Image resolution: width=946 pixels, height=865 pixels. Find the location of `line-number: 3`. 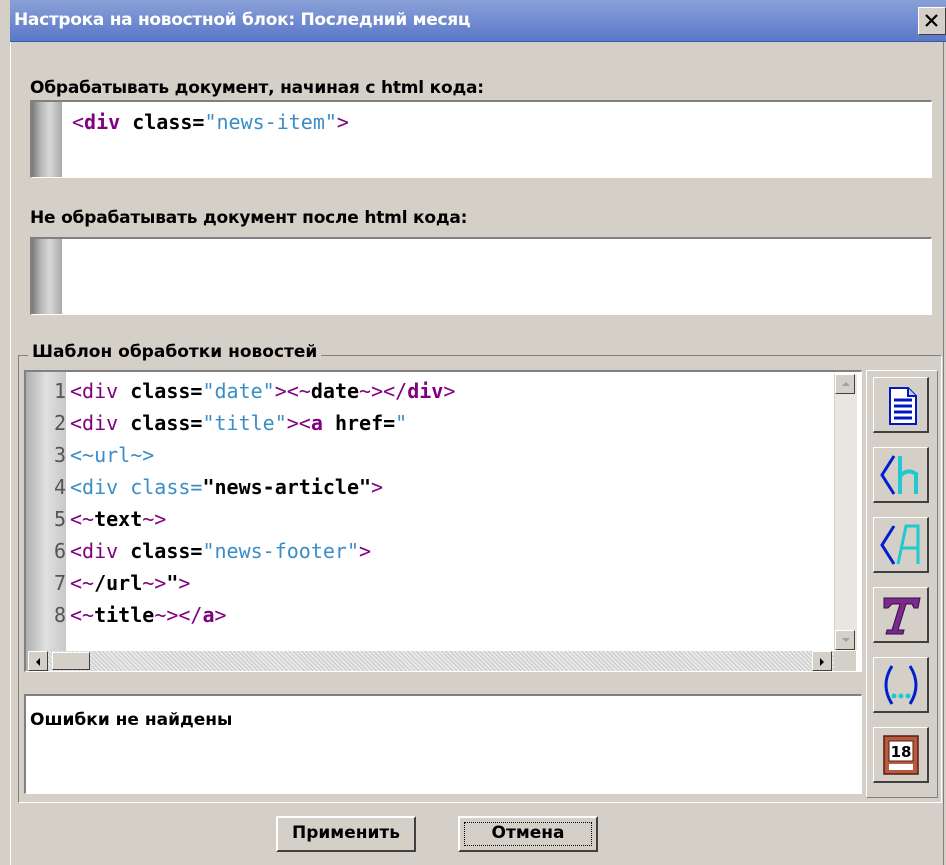

line-number: 3 is located at coordinates (59, 455).